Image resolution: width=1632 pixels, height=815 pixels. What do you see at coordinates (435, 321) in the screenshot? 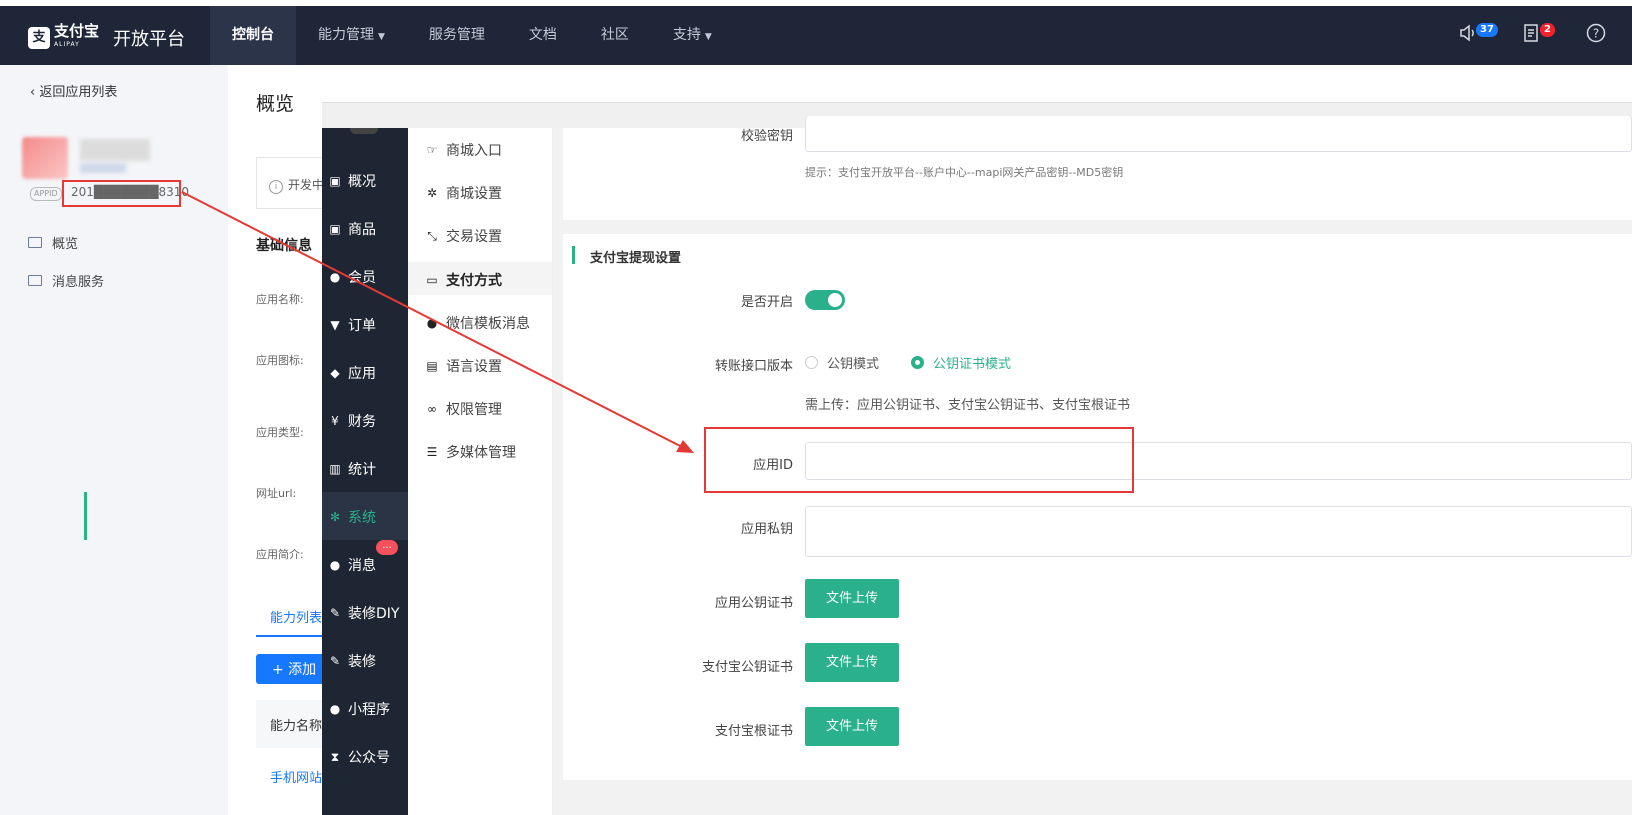
I see `annotation-arrow-line` at bounding box center [435, 321].